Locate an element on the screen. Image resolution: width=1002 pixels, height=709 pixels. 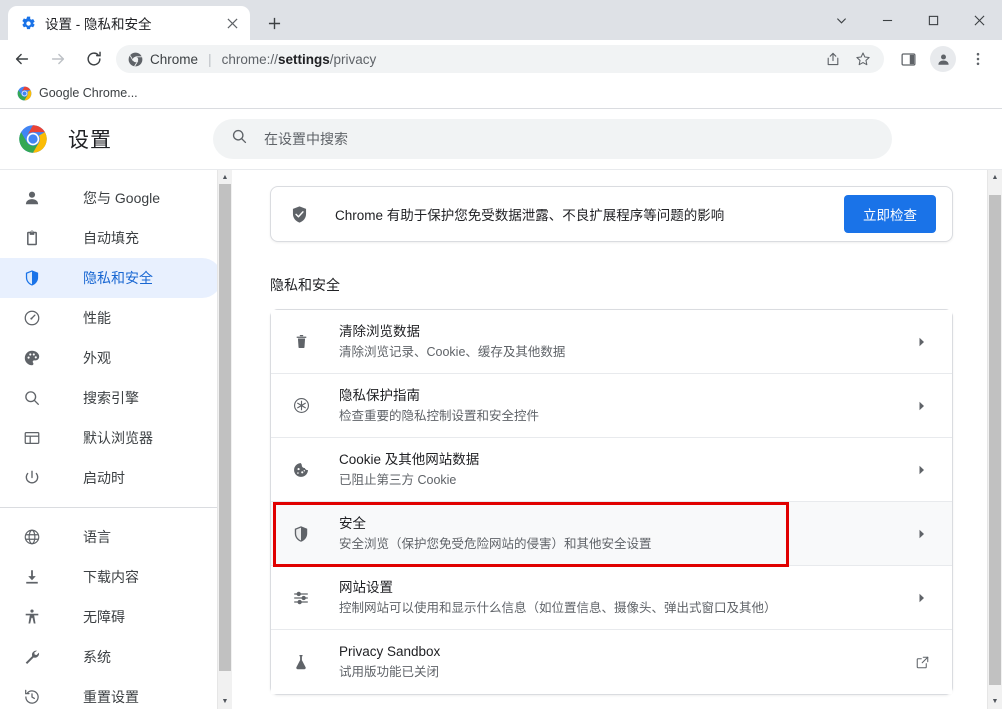
minimize-icon is located at coordinates (887, 20).